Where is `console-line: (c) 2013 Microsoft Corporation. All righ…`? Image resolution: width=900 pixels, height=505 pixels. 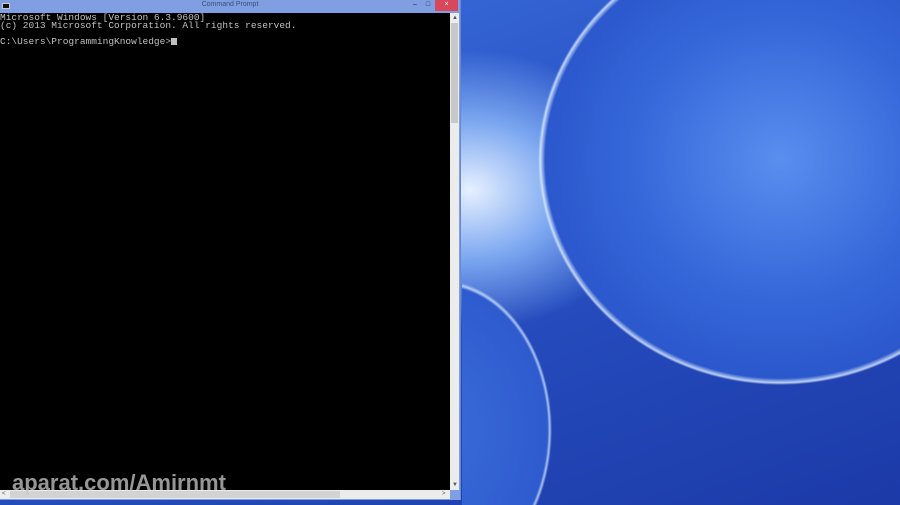 console-line: (c) 2013 Microsoft Corporation. All righ… is located at coordinates (148, 25).